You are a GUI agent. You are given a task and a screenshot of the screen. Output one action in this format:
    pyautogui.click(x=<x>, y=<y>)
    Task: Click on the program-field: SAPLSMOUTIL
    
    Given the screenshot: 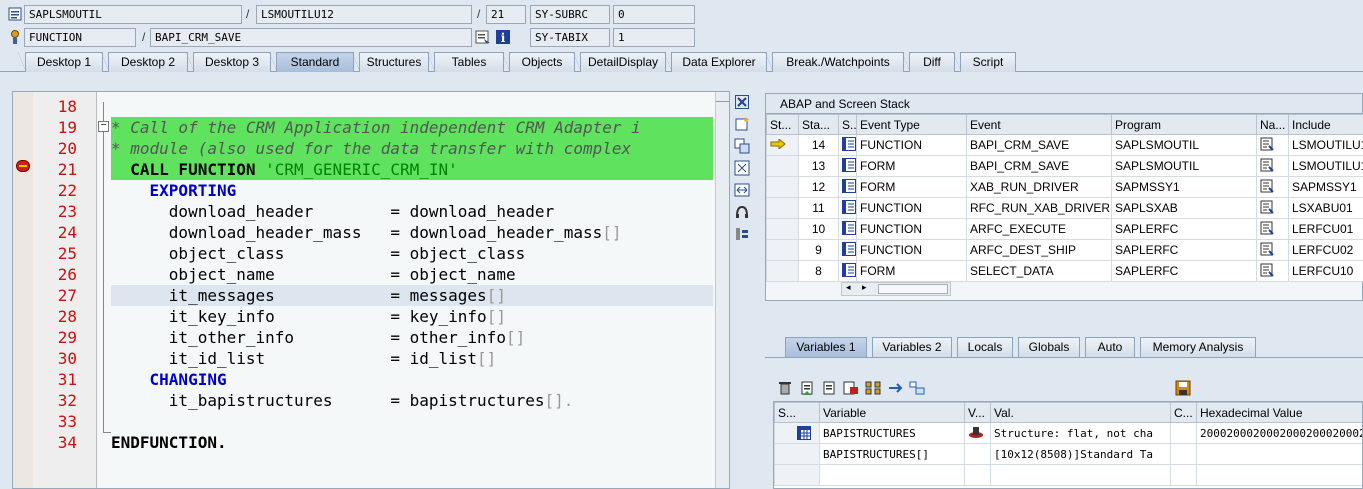 What is the action you would take?
    pyautogui.click(x=133, y=14)
    